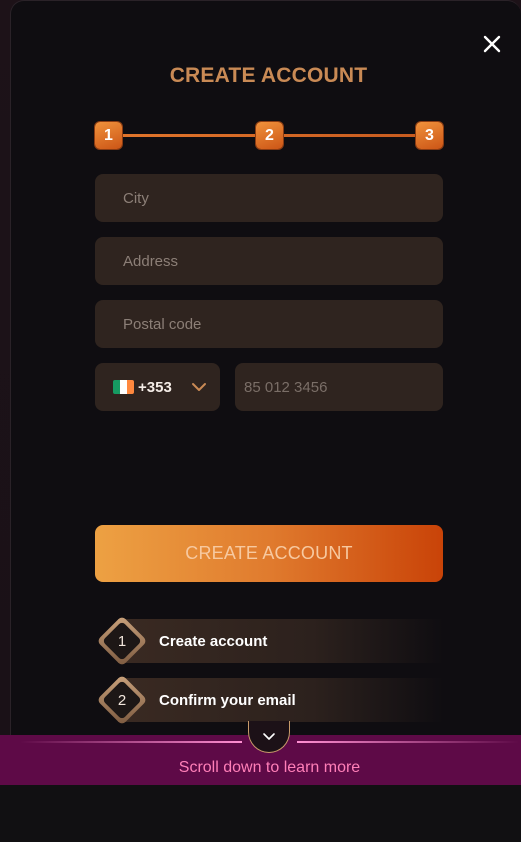 Image resolution: width=521 pixels, height=842 pixels. Describe the element at coordinates (283, 261) in the screenshot. I see `address-input` at that location.